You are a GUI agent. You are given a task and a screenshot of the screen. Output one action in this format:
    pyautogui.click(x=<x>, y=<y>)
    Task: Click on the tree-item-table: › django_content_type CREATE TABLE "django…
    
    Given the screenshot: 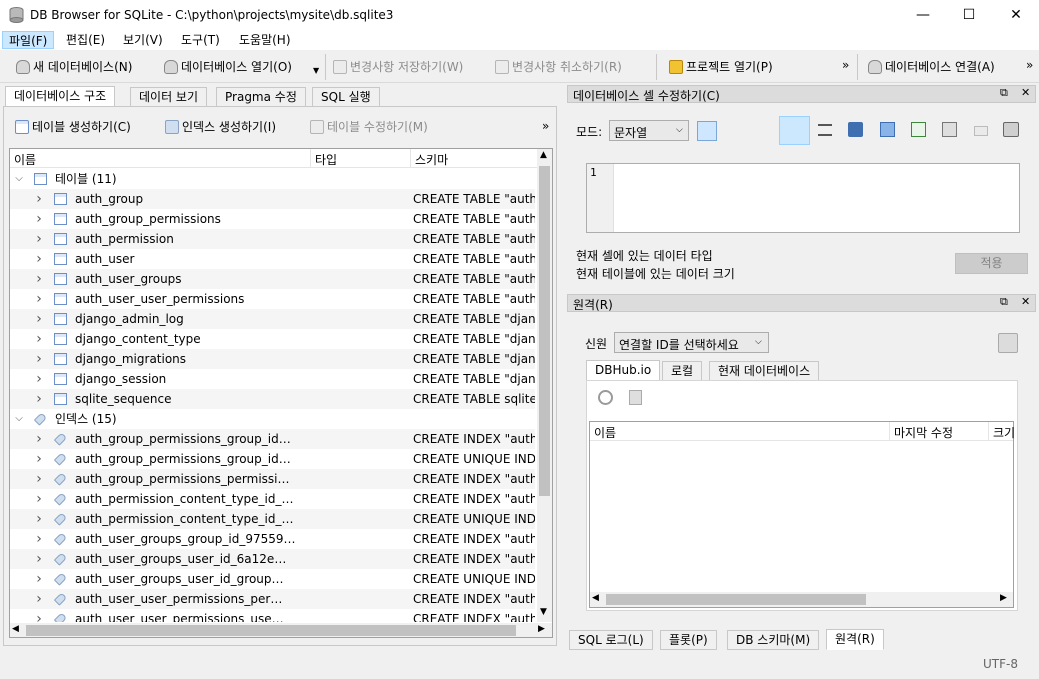 What is the action you would take?
    pyautogui.click(x=272, y=339)
    